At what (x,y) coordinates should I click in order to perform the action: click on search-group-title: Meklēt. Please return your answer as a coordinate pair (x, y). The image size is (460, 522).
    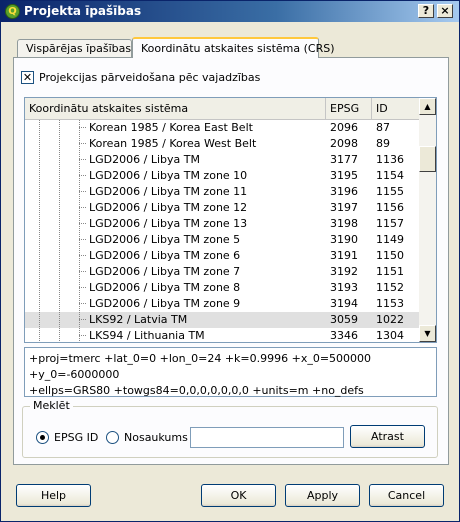
    Looking at the image, I should click on (51, 405).